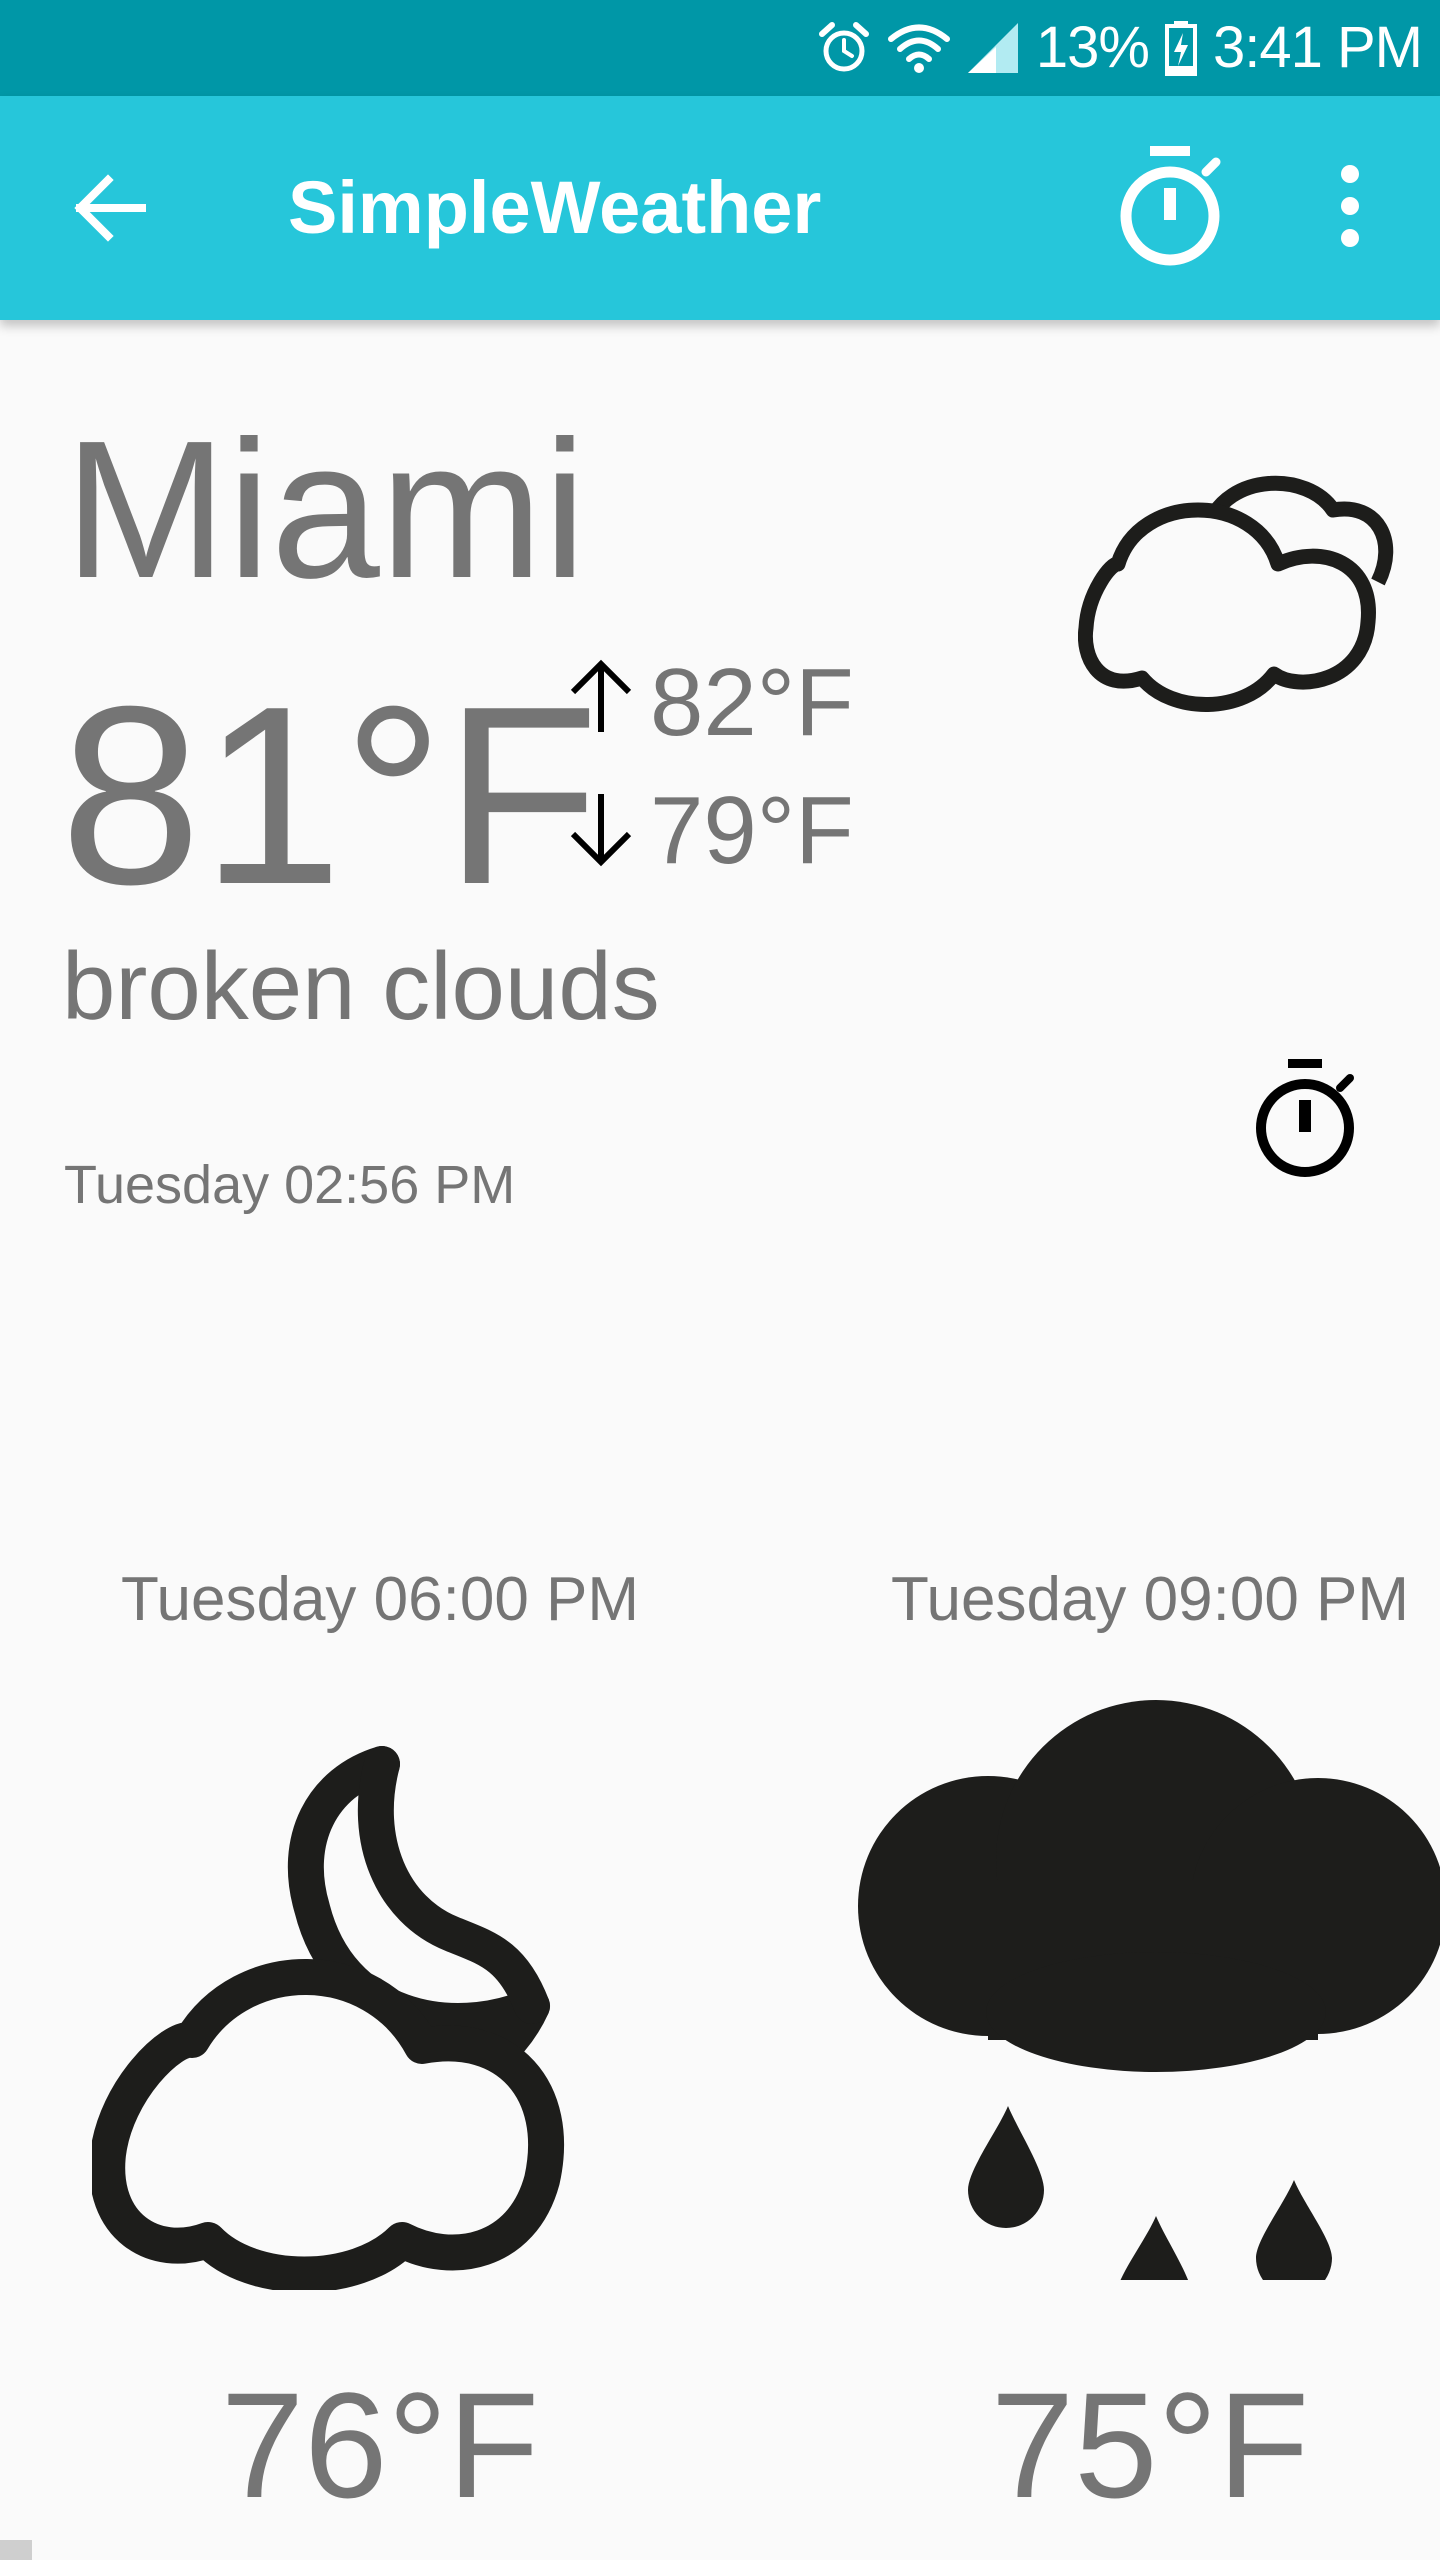  Describe the element at coordinates (752, 830) in the screenshot. I see `low-temperature: 79°F` at that location.